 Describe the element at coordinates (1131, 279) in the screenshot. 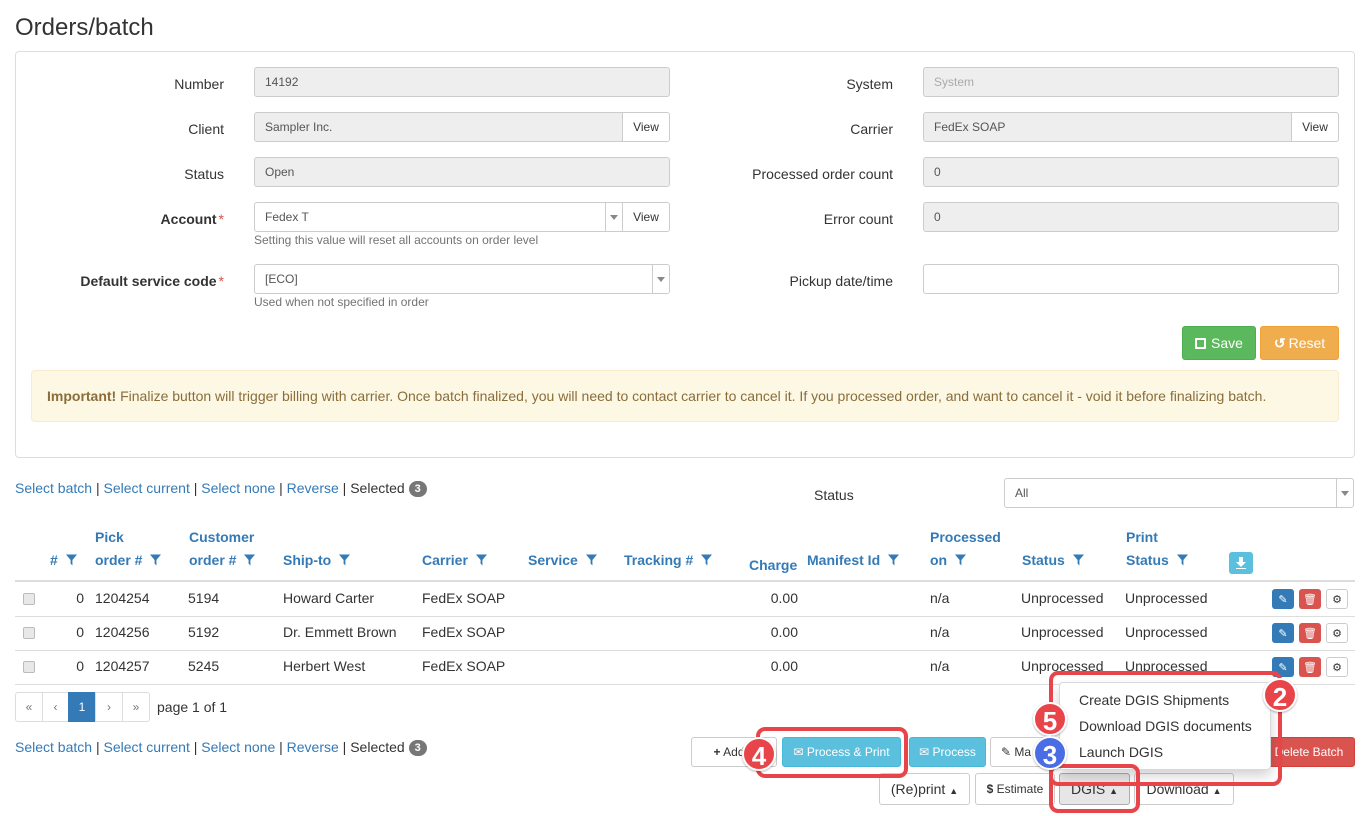

I see `pickup-datetime-input` at that location.